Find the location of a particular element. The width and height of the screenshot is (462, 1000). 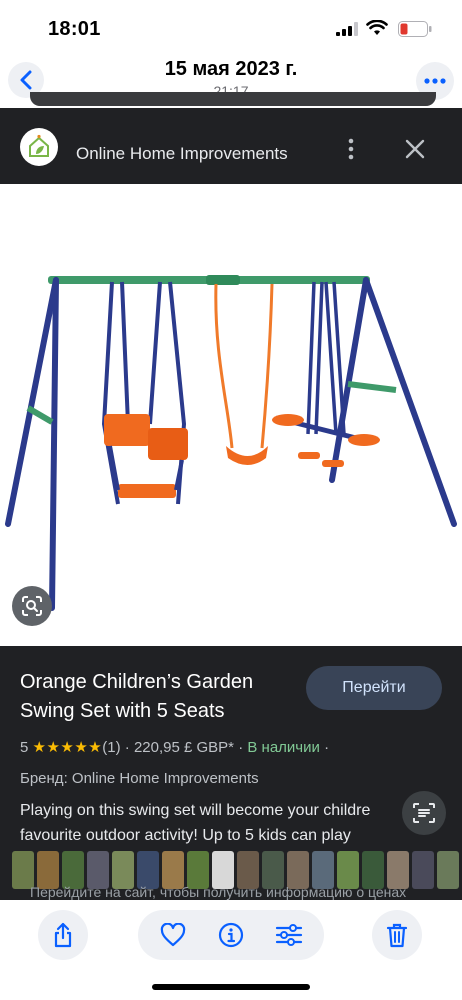

wifi-icon is located at coordinates (377, 27).